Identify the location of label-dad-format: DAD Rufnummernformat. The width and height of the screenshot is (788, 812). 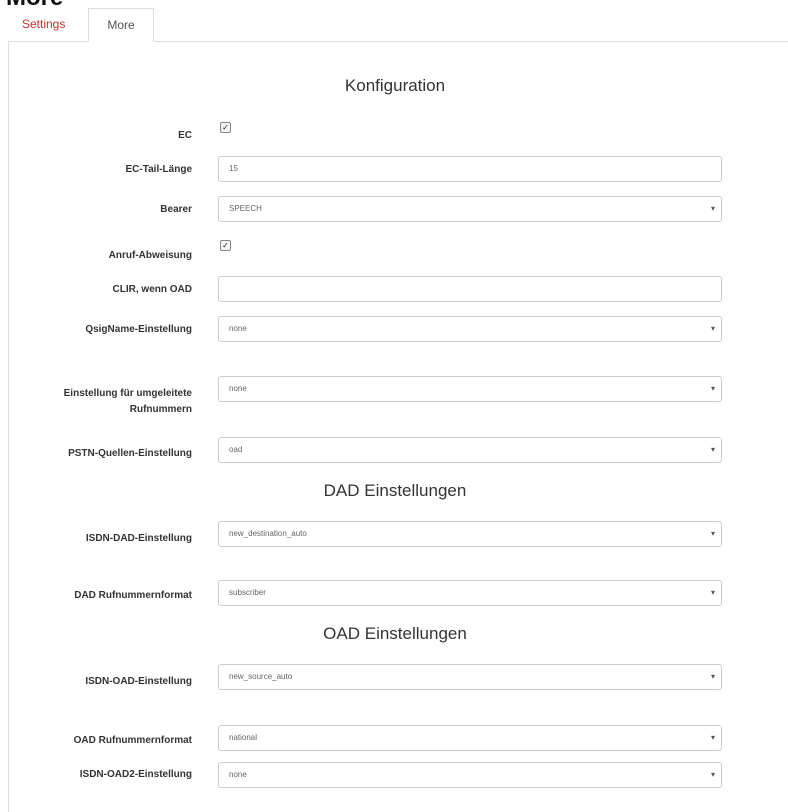
(133, 595).